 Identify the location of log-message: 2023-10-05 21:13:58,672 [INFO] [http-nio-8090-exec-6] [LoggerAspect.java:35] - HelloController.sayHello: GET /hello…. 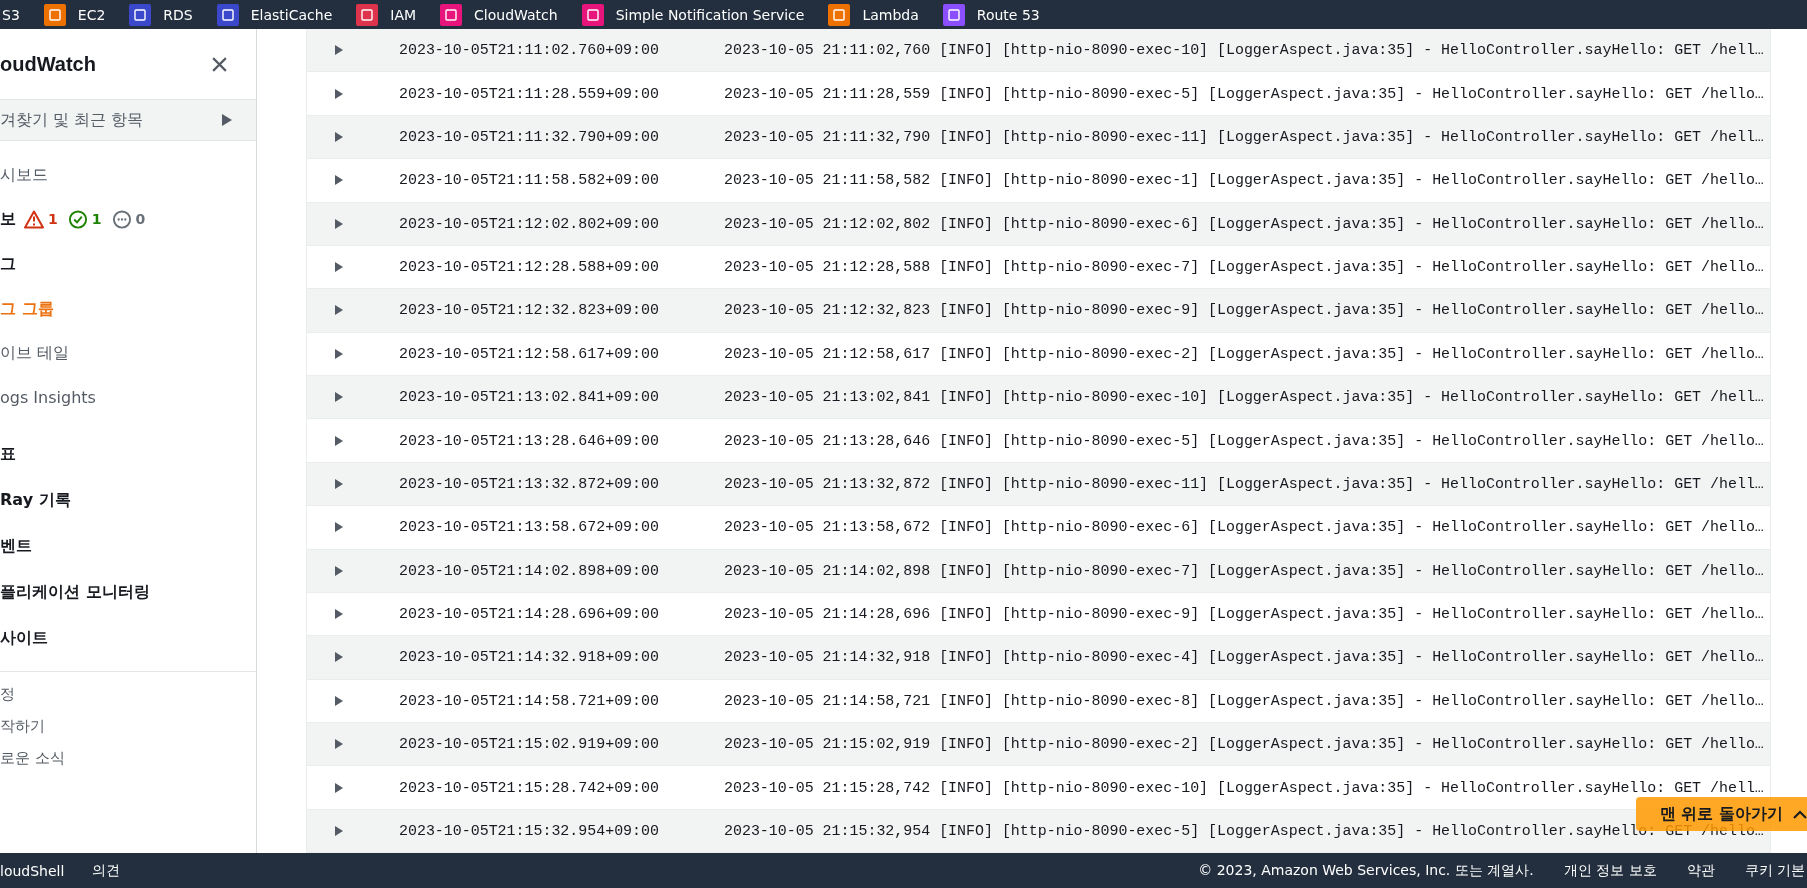
(1244, 527).